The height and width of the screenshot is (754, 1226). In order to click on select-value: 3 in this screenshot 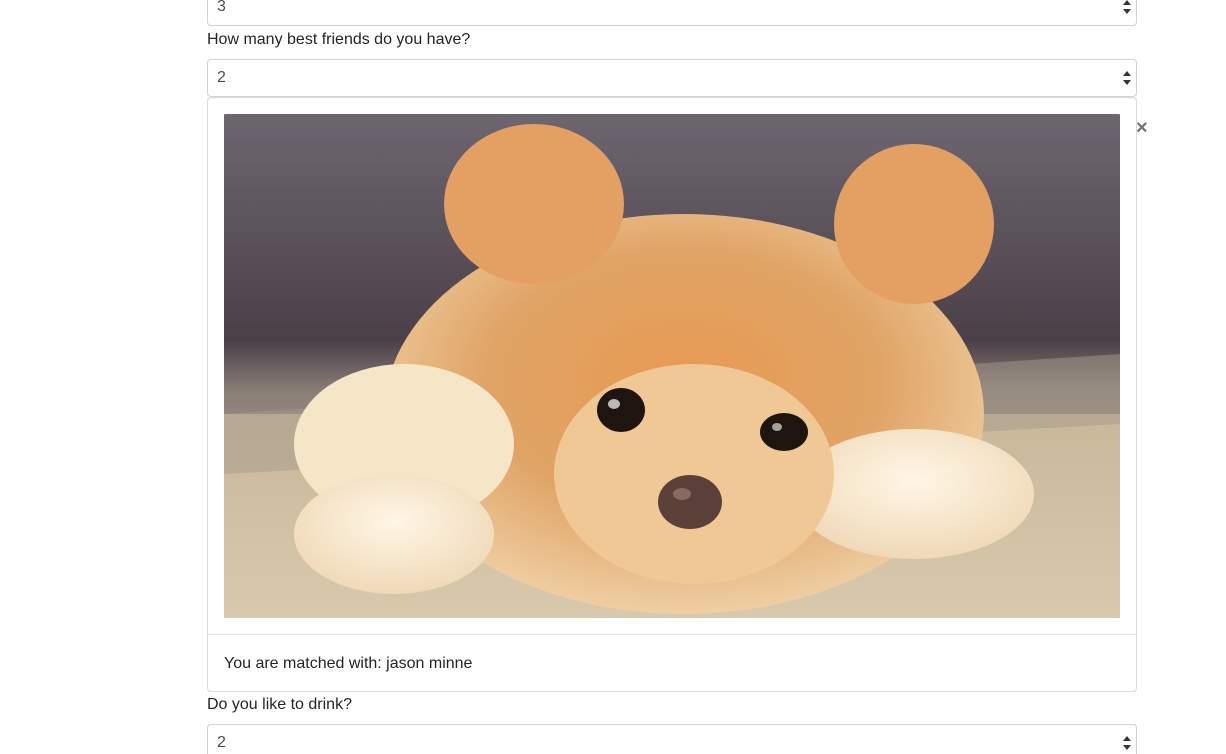, I will do `click(221, 7)`.